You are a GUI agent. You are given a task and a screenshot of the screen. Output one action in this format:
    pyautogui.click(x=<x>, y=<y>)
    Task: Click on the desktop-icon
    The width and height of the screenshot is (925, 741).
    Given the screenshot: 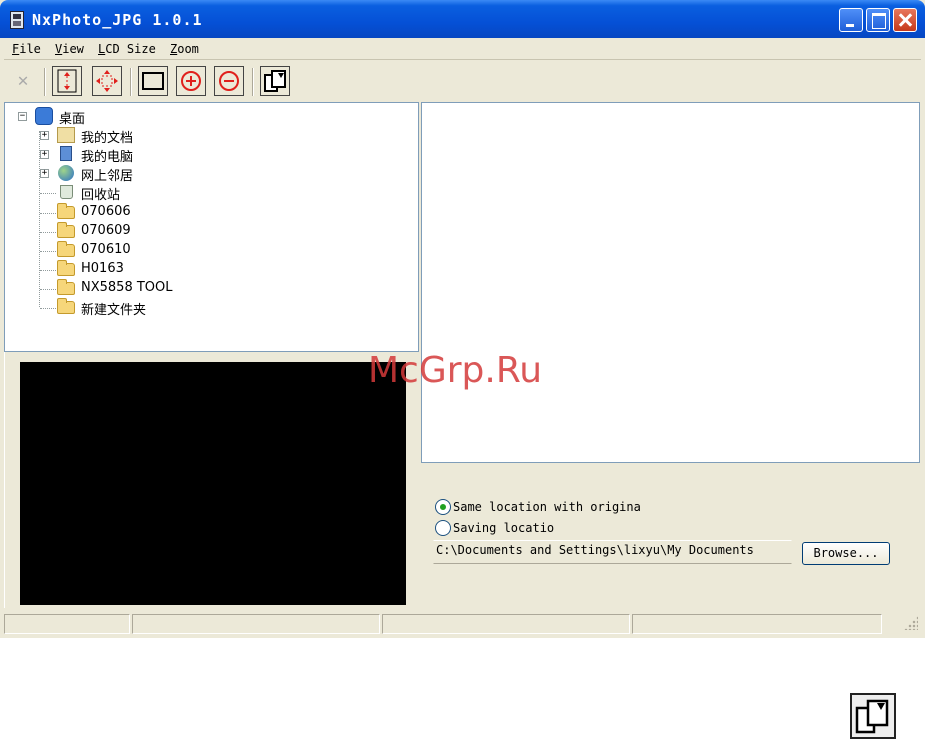 What is the action you would take?
    pyautogui.click(x=44, y=116)
    